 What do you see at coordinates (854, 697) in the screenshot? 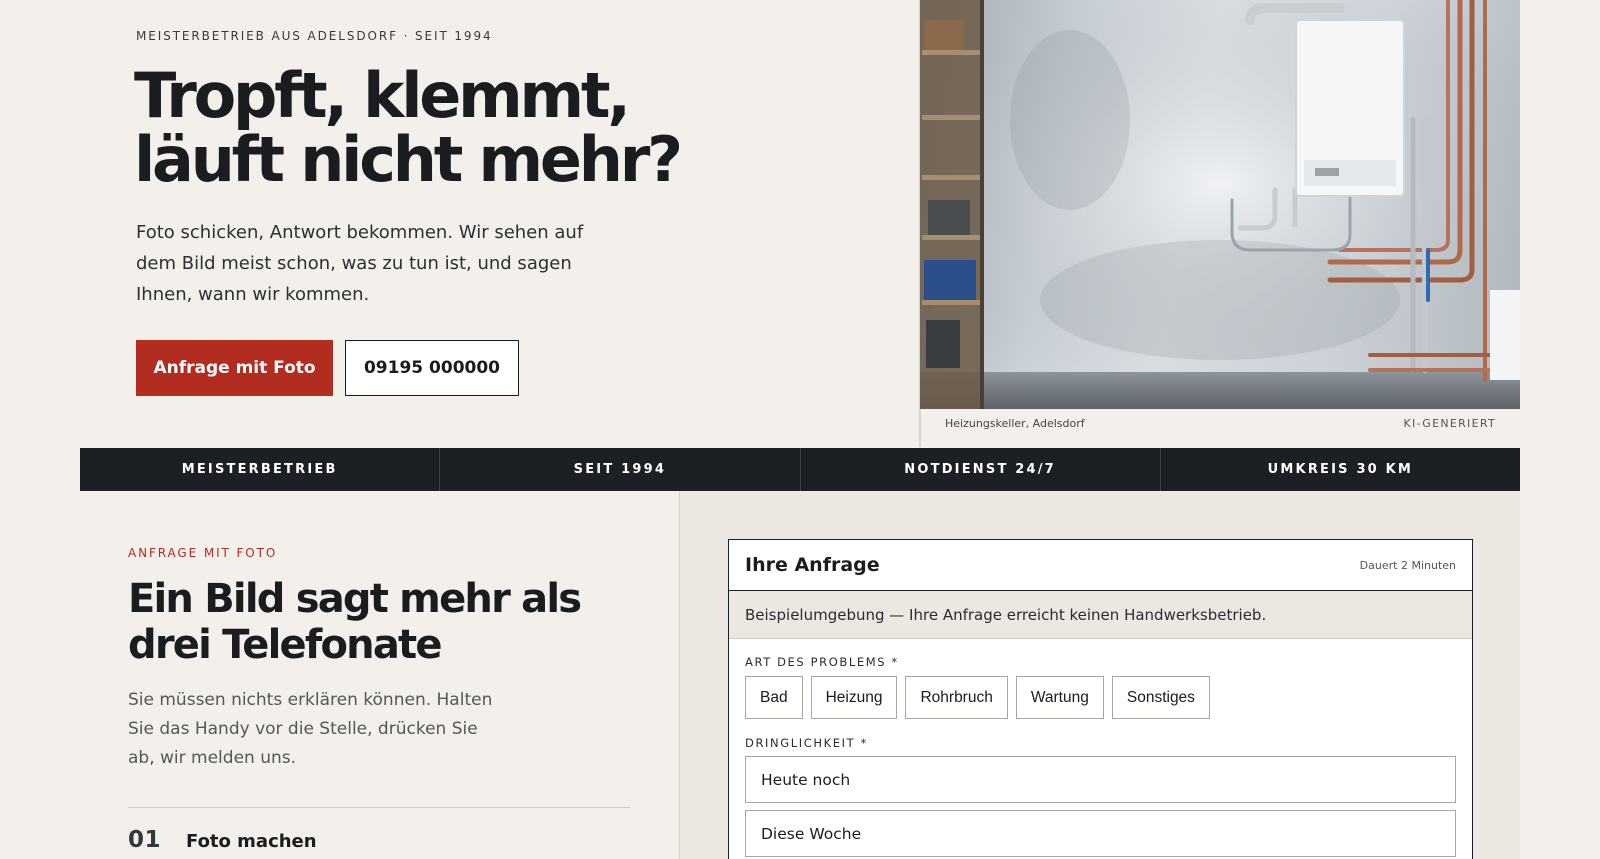
I see `problem-option-heizung: Heizung` at bounding box center [854, 697].